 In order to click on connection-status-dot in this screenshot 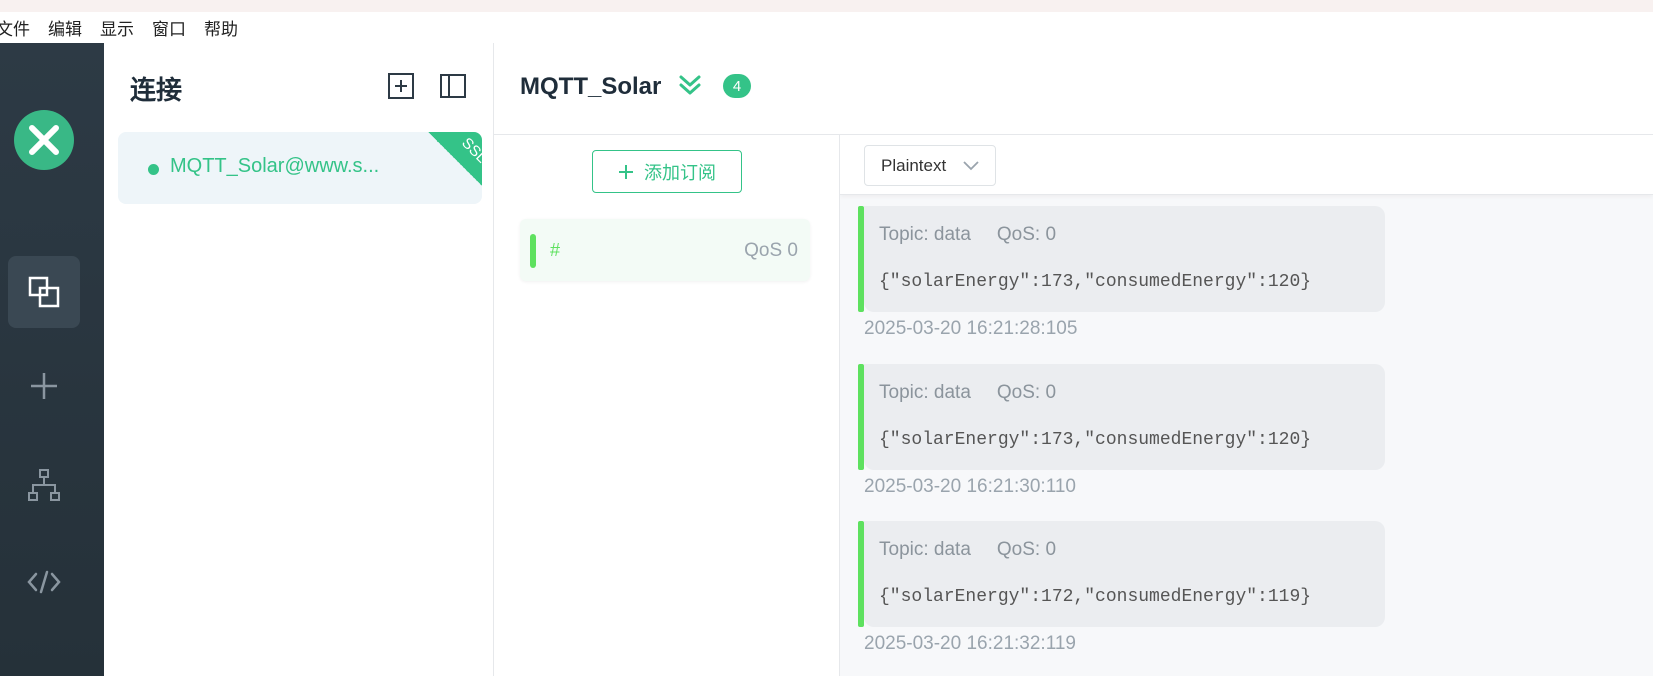, I will do `click(153, 169)`.